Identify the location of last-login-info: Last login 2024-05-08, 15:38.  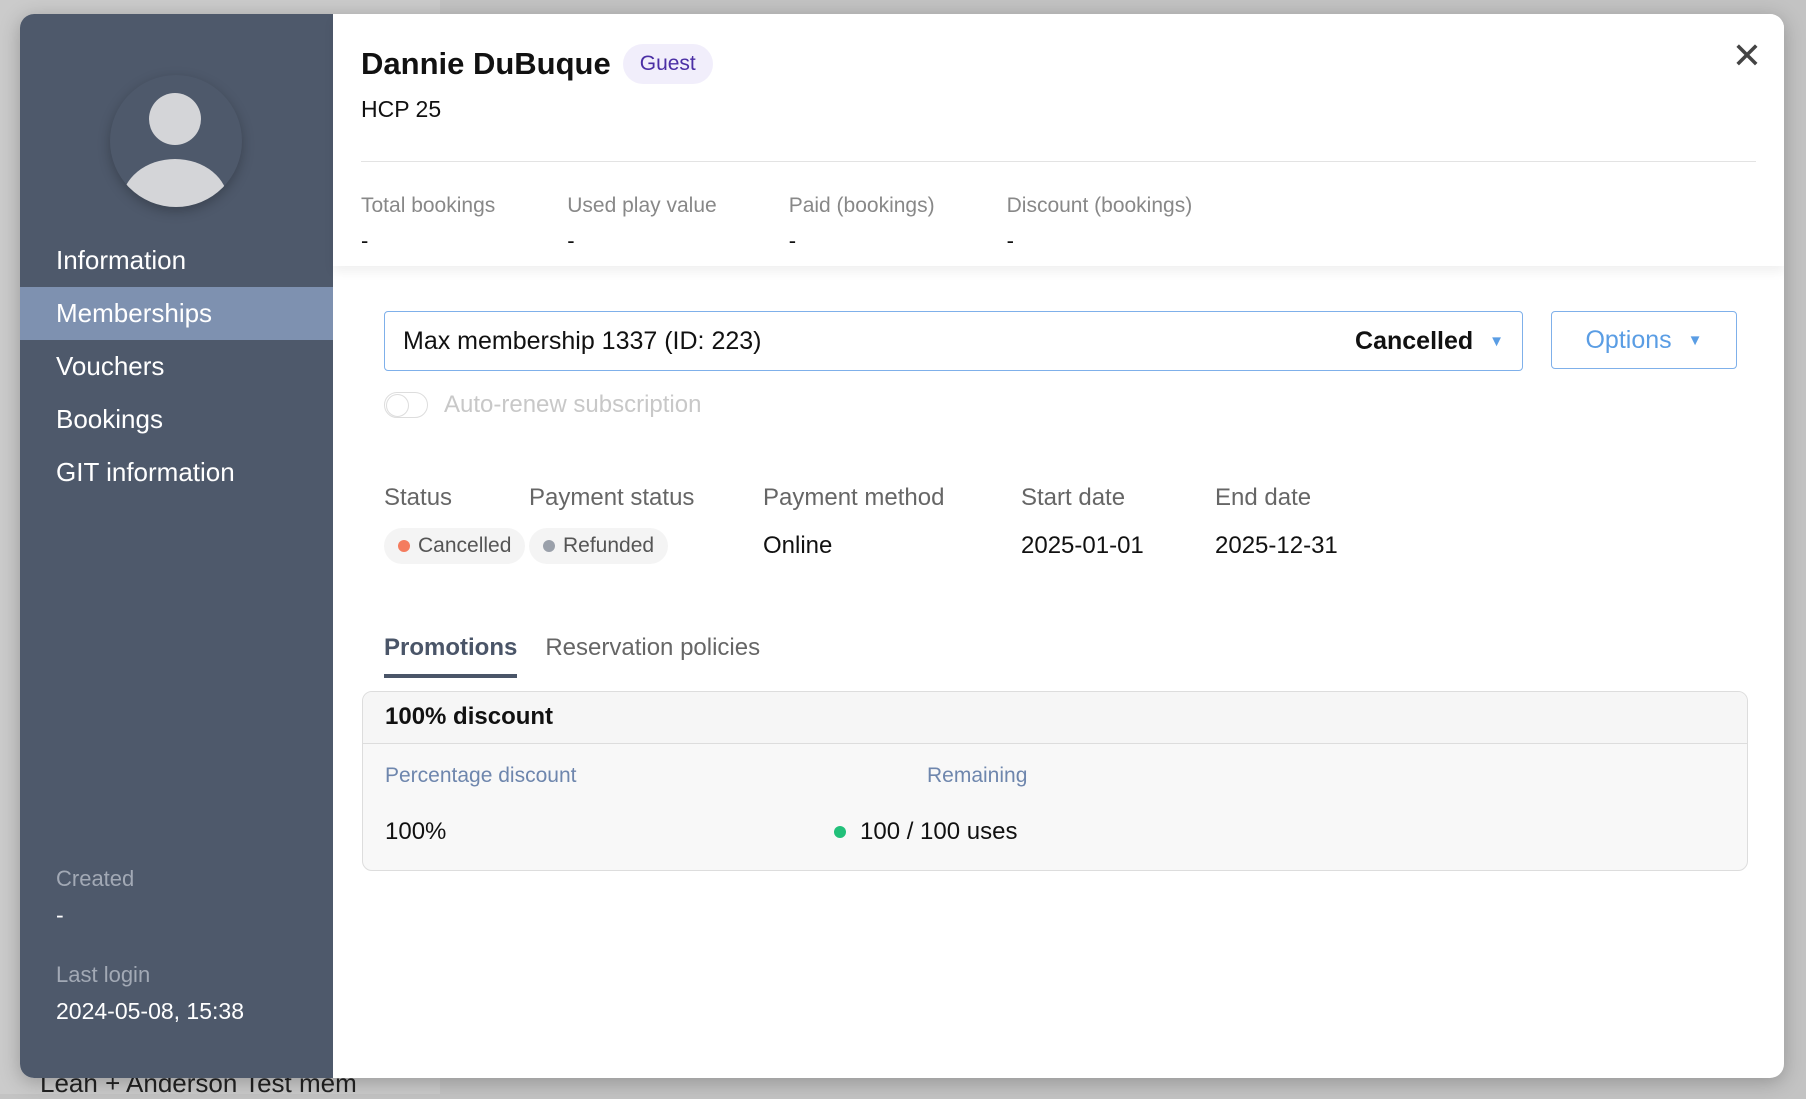
(150, 993).